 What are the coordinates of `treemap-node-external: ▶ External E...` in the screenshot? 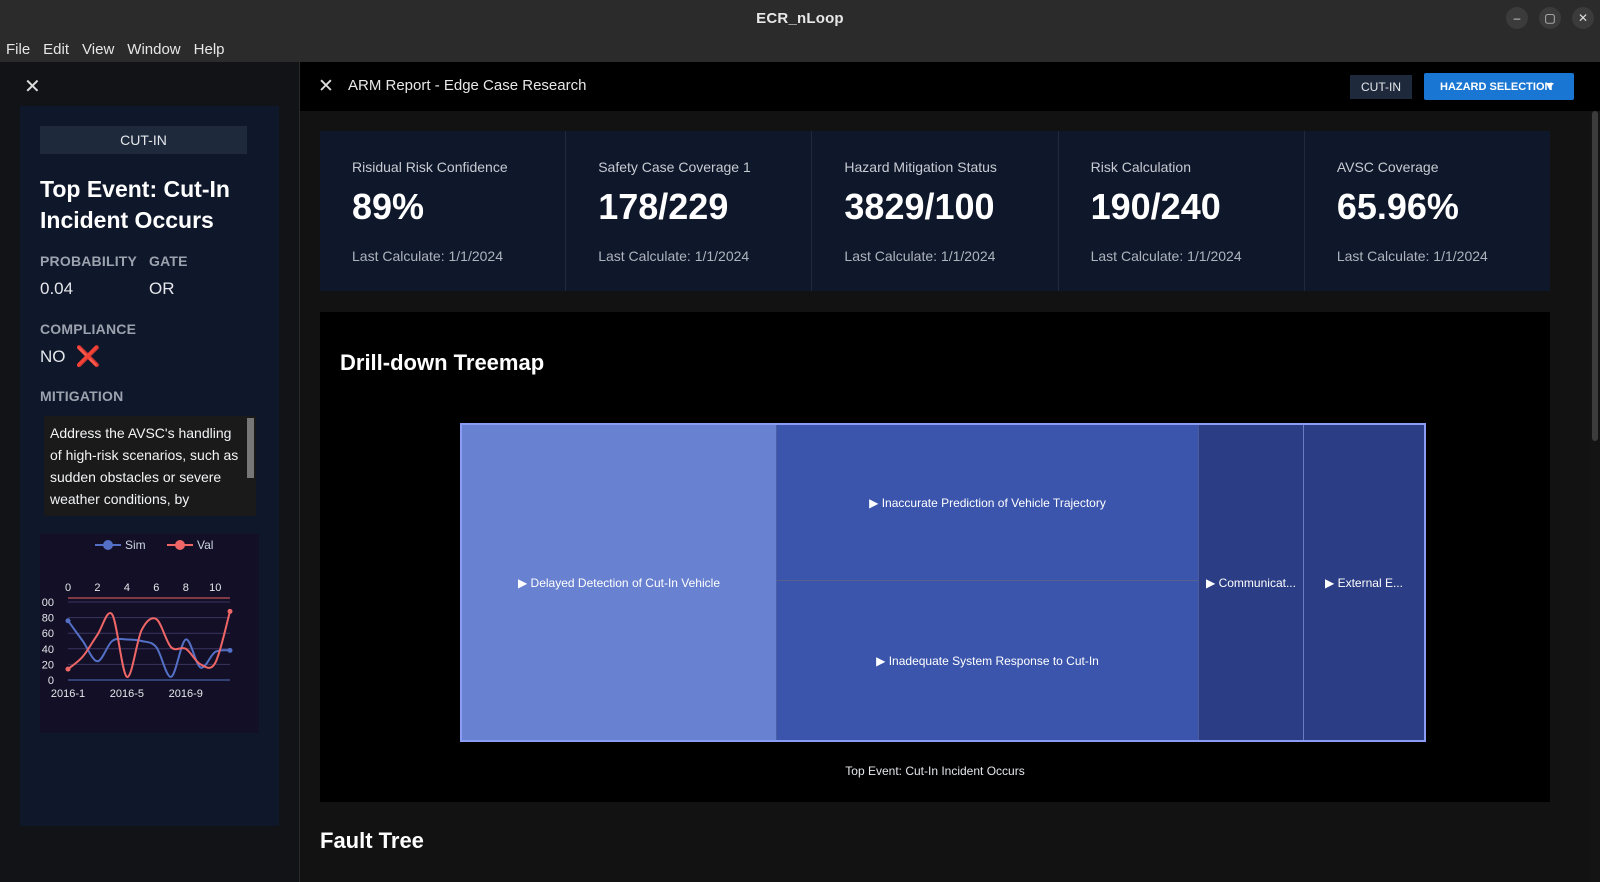 It's located at (1364, 582).